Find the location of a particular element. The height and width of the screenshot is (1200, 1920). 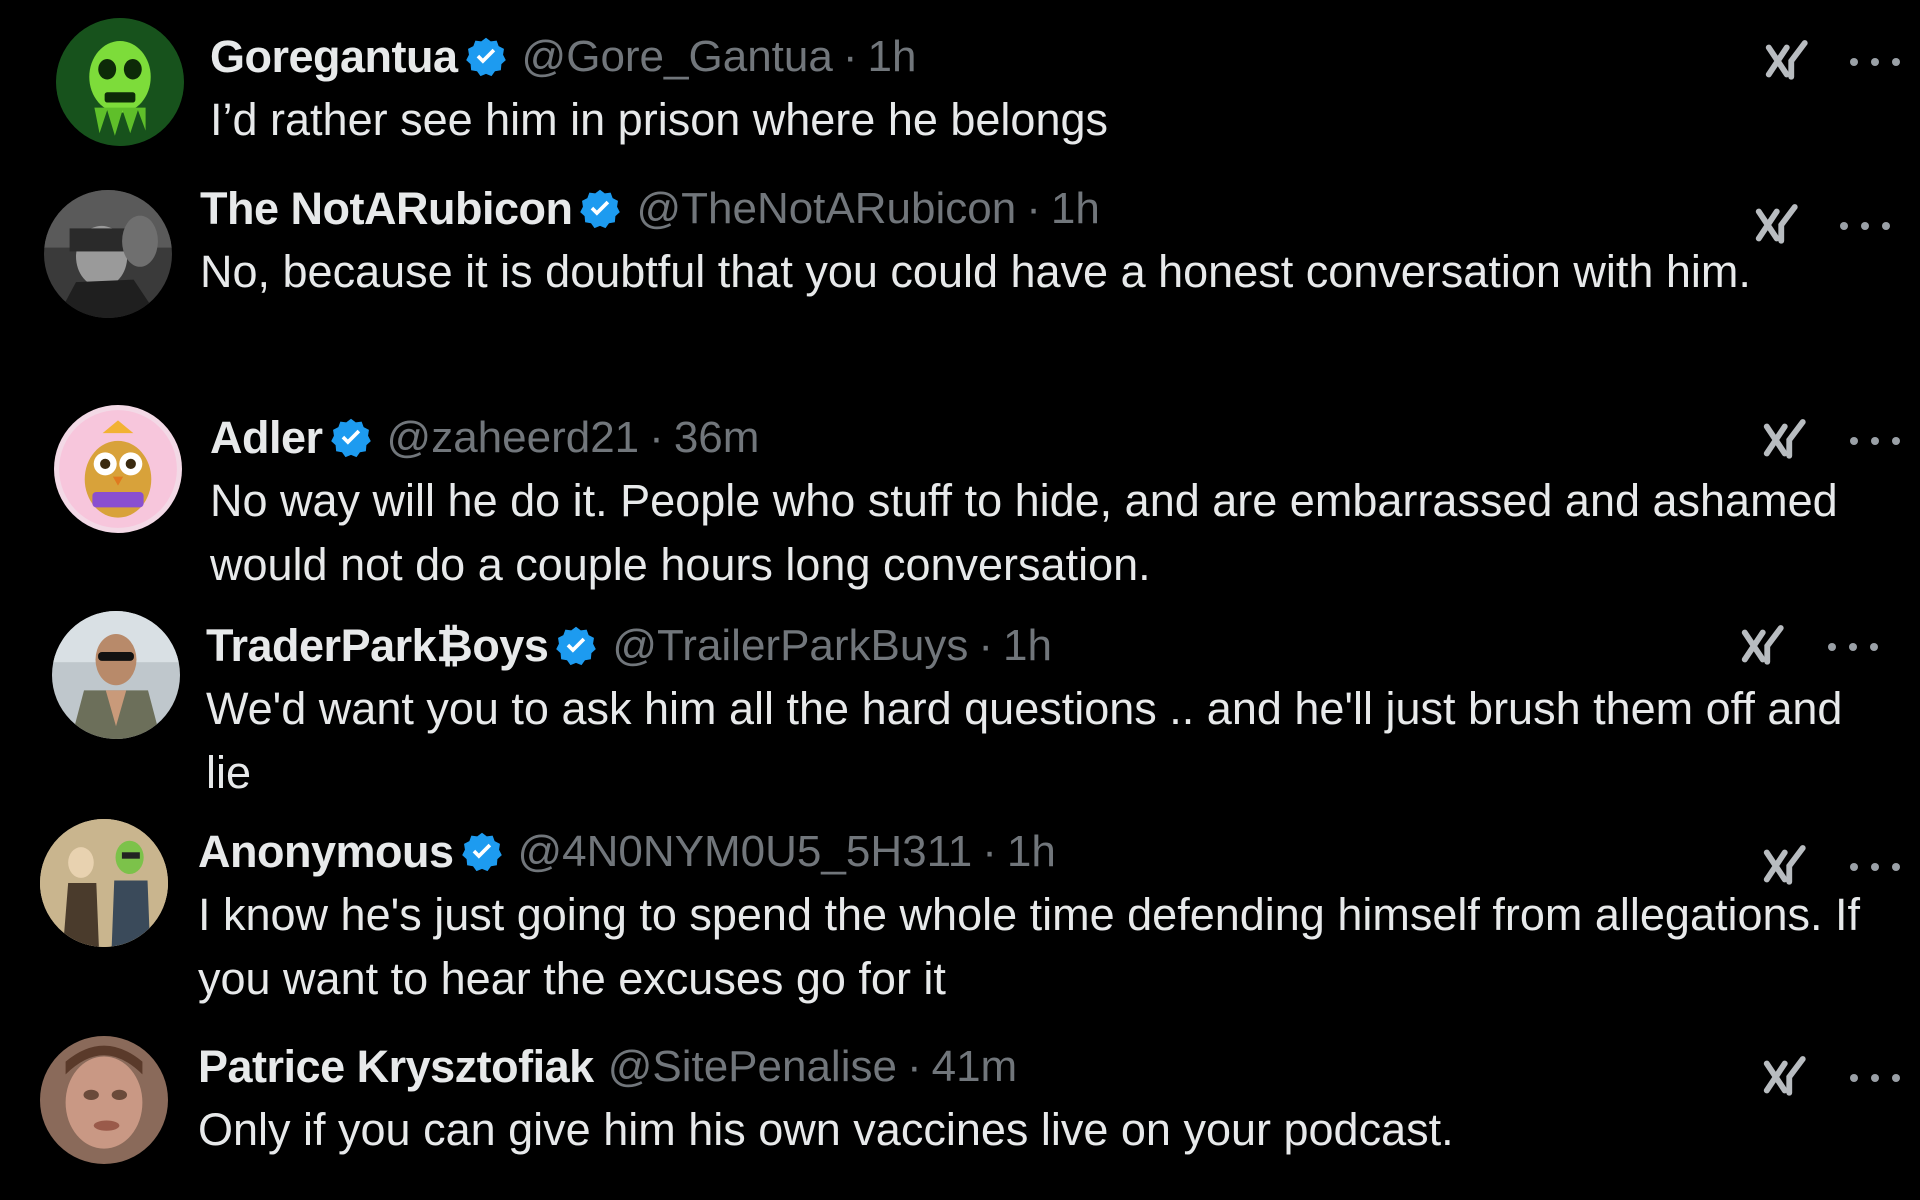

display-name: Patrice Krysztofiak is located at coordinates (396, 1067).